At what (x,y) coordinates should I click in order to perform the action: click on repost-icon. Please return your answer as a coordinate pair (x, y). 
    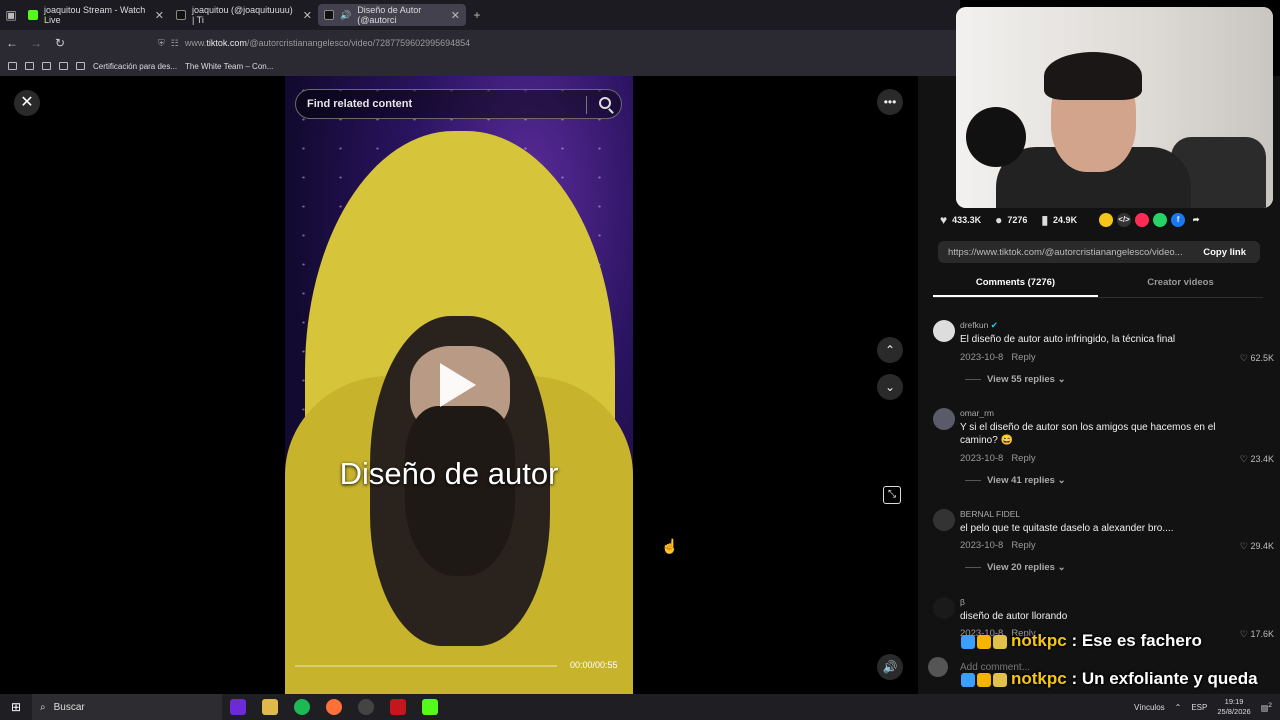
    Looking at the image, I should click on (1106, 220).